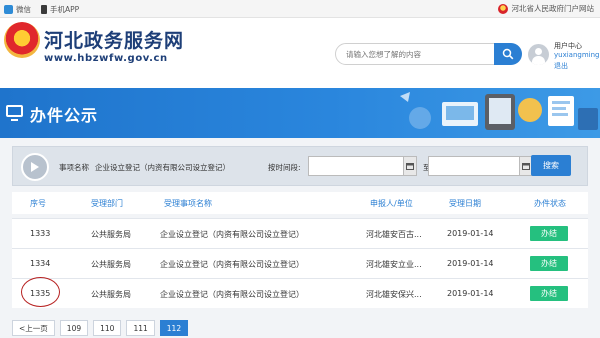  I want to click on top-links: 微信 手机APP, so click(46, 9).